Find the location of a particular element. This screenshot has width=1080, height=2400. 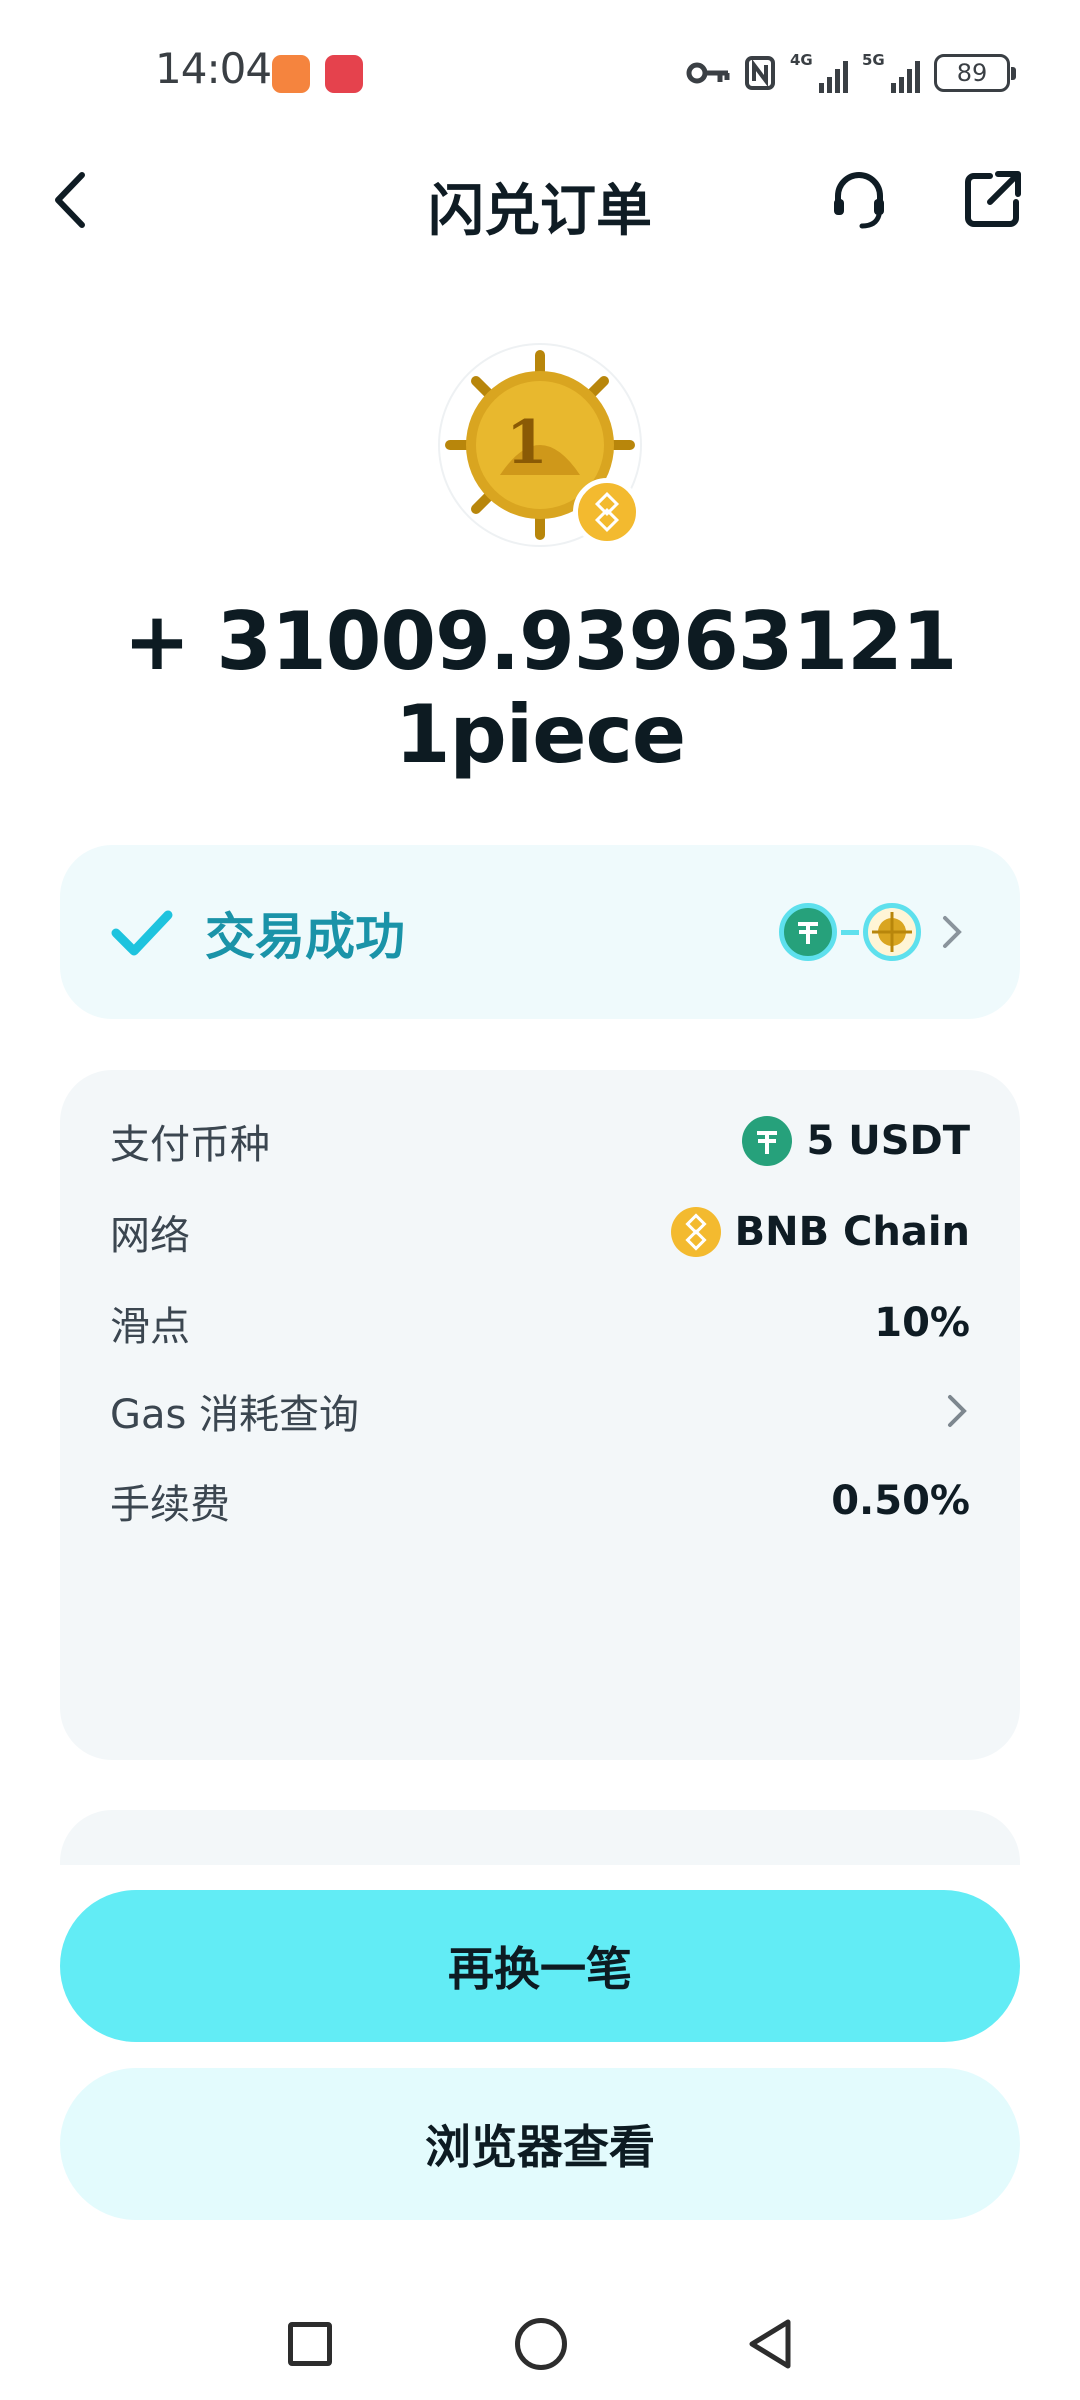

battery-icon: 89 is located at coordinates (975, 73).